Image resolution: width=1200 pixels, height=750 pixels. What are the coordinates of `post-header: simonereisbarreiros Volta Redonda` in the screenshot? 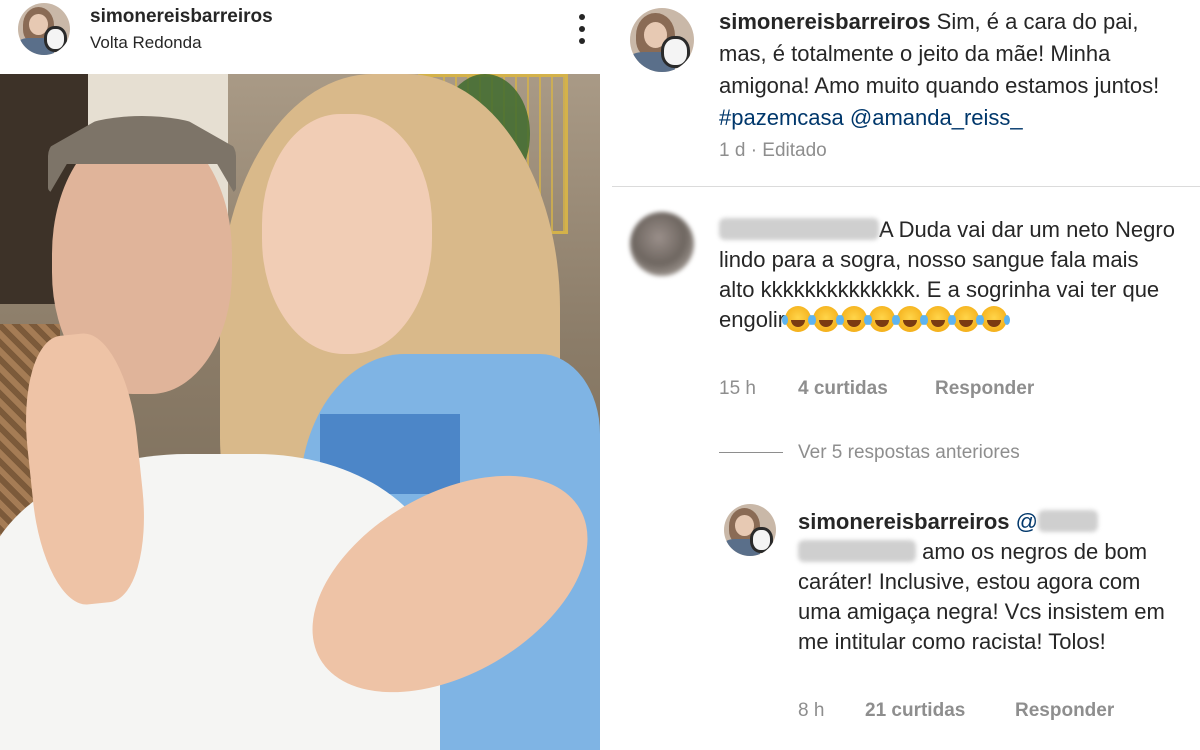 It's located at (300, 37).